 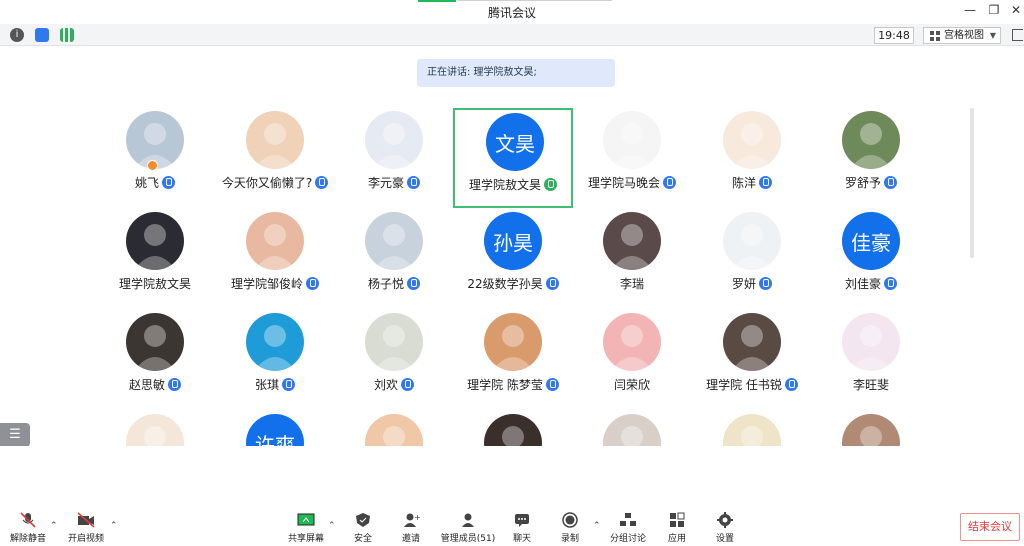 I want to click on participant-tile: 刘欢, so click(x=394, y=360).